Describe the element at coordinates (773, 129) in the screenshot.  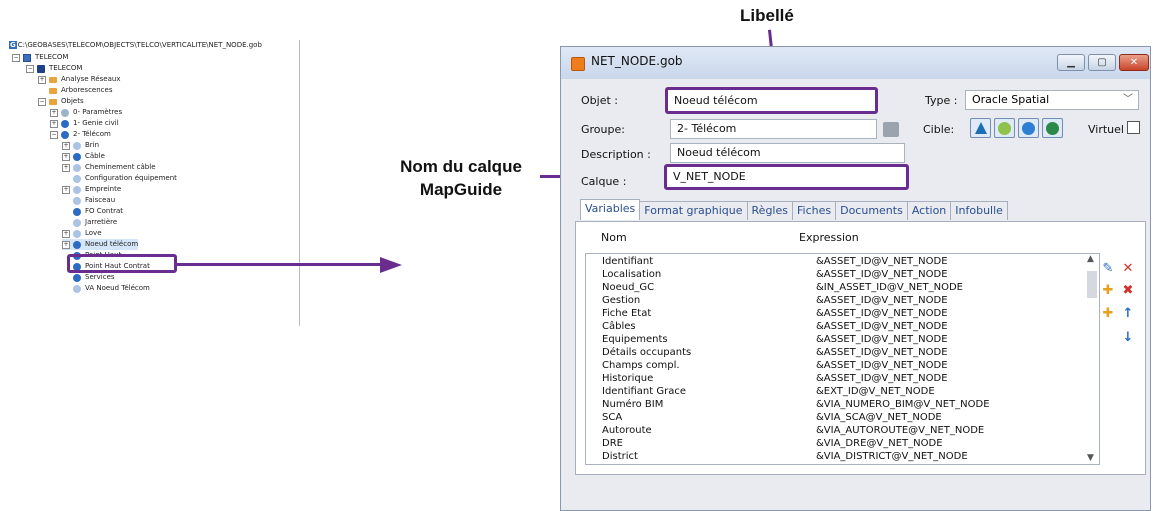
I see `groupe-field: 2- Télécom` at that location.